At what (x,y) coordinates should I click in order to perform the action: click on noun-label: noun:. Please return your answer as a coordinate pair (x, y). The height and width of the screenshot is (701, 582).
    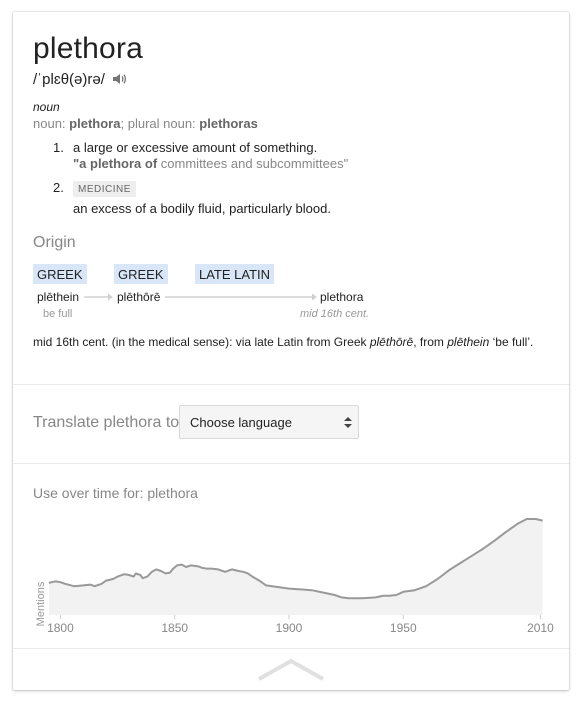
    Looking at the image, I should click on (49, 123).